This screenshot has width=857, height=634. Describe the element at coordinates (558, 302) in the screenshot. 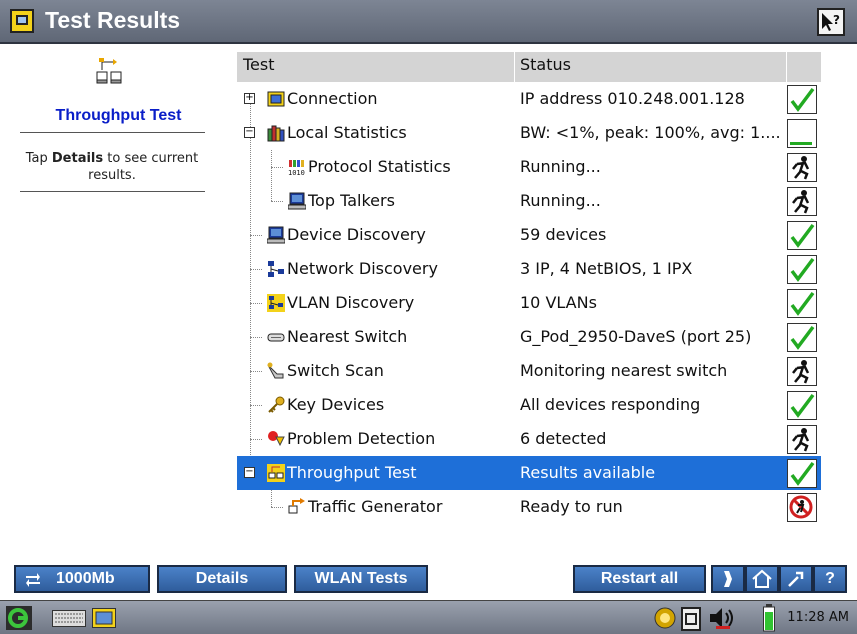

I see `test-status: 10 VLANs` at that location.